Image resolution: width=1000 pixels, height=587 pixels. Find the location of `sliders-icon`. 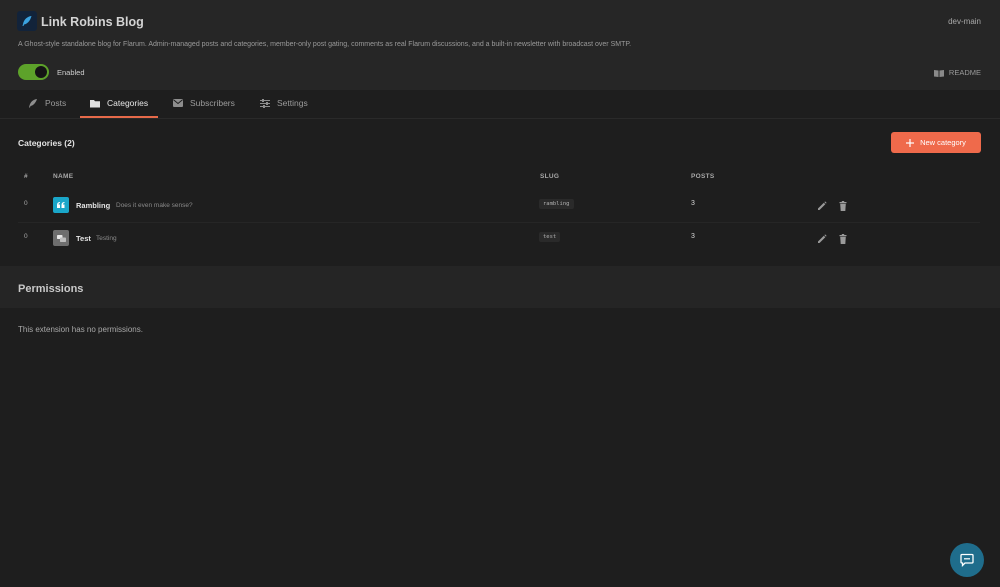

sliders-icon is located at coordinates (265, 103).